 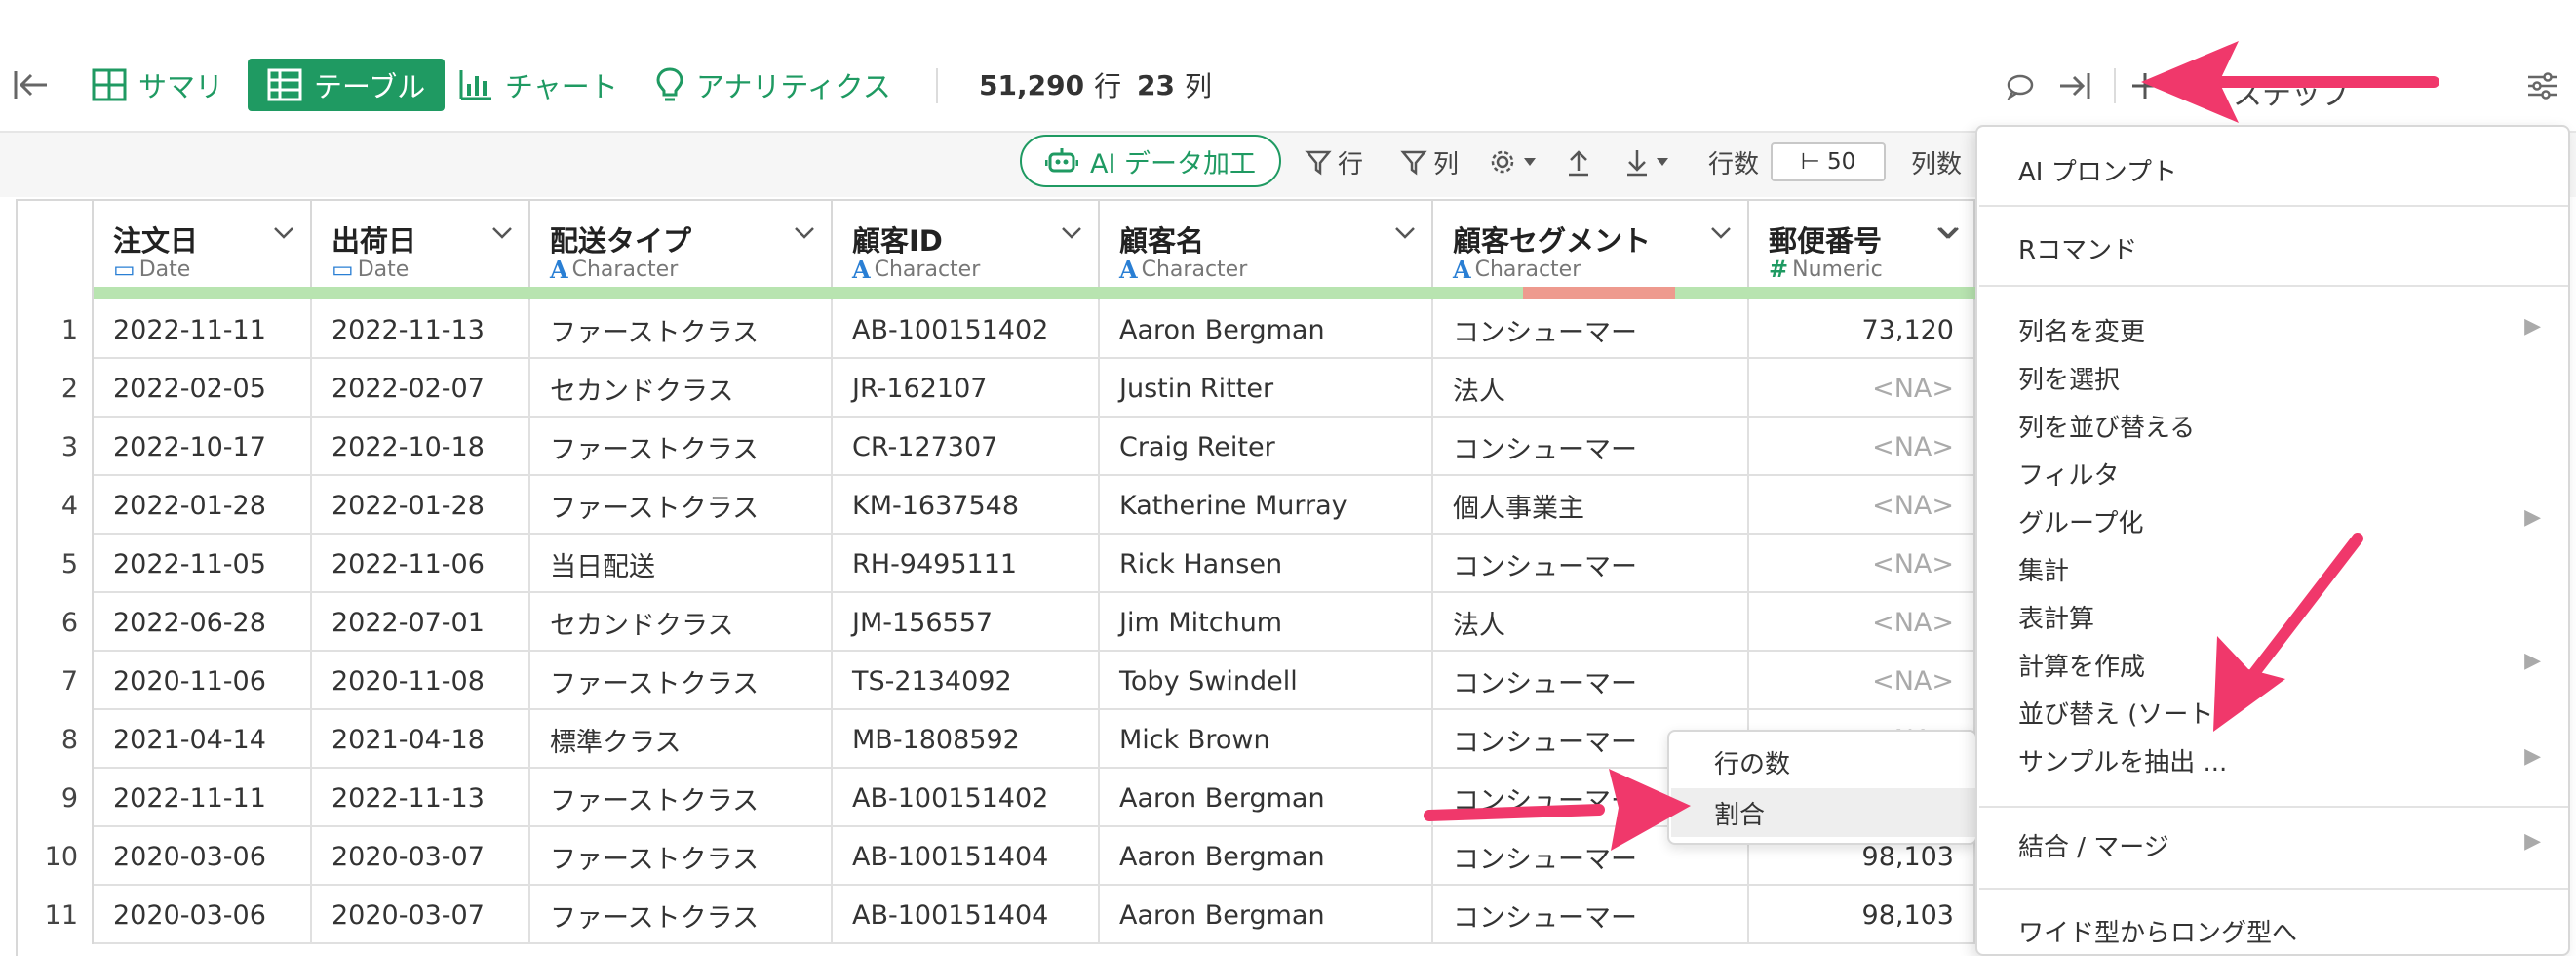 I want to click on table-cell: 2022-02-05, so click(x=203, y=388).